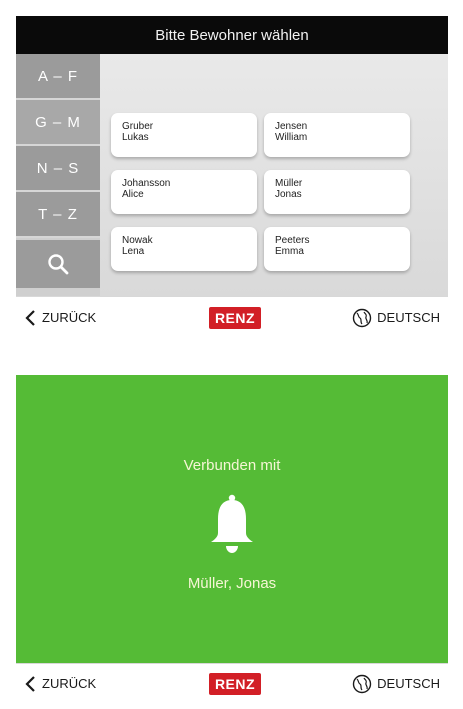 This screenshot has height=709, width=463. I want to click on resident-first-name: Alice, so click(133, 194).